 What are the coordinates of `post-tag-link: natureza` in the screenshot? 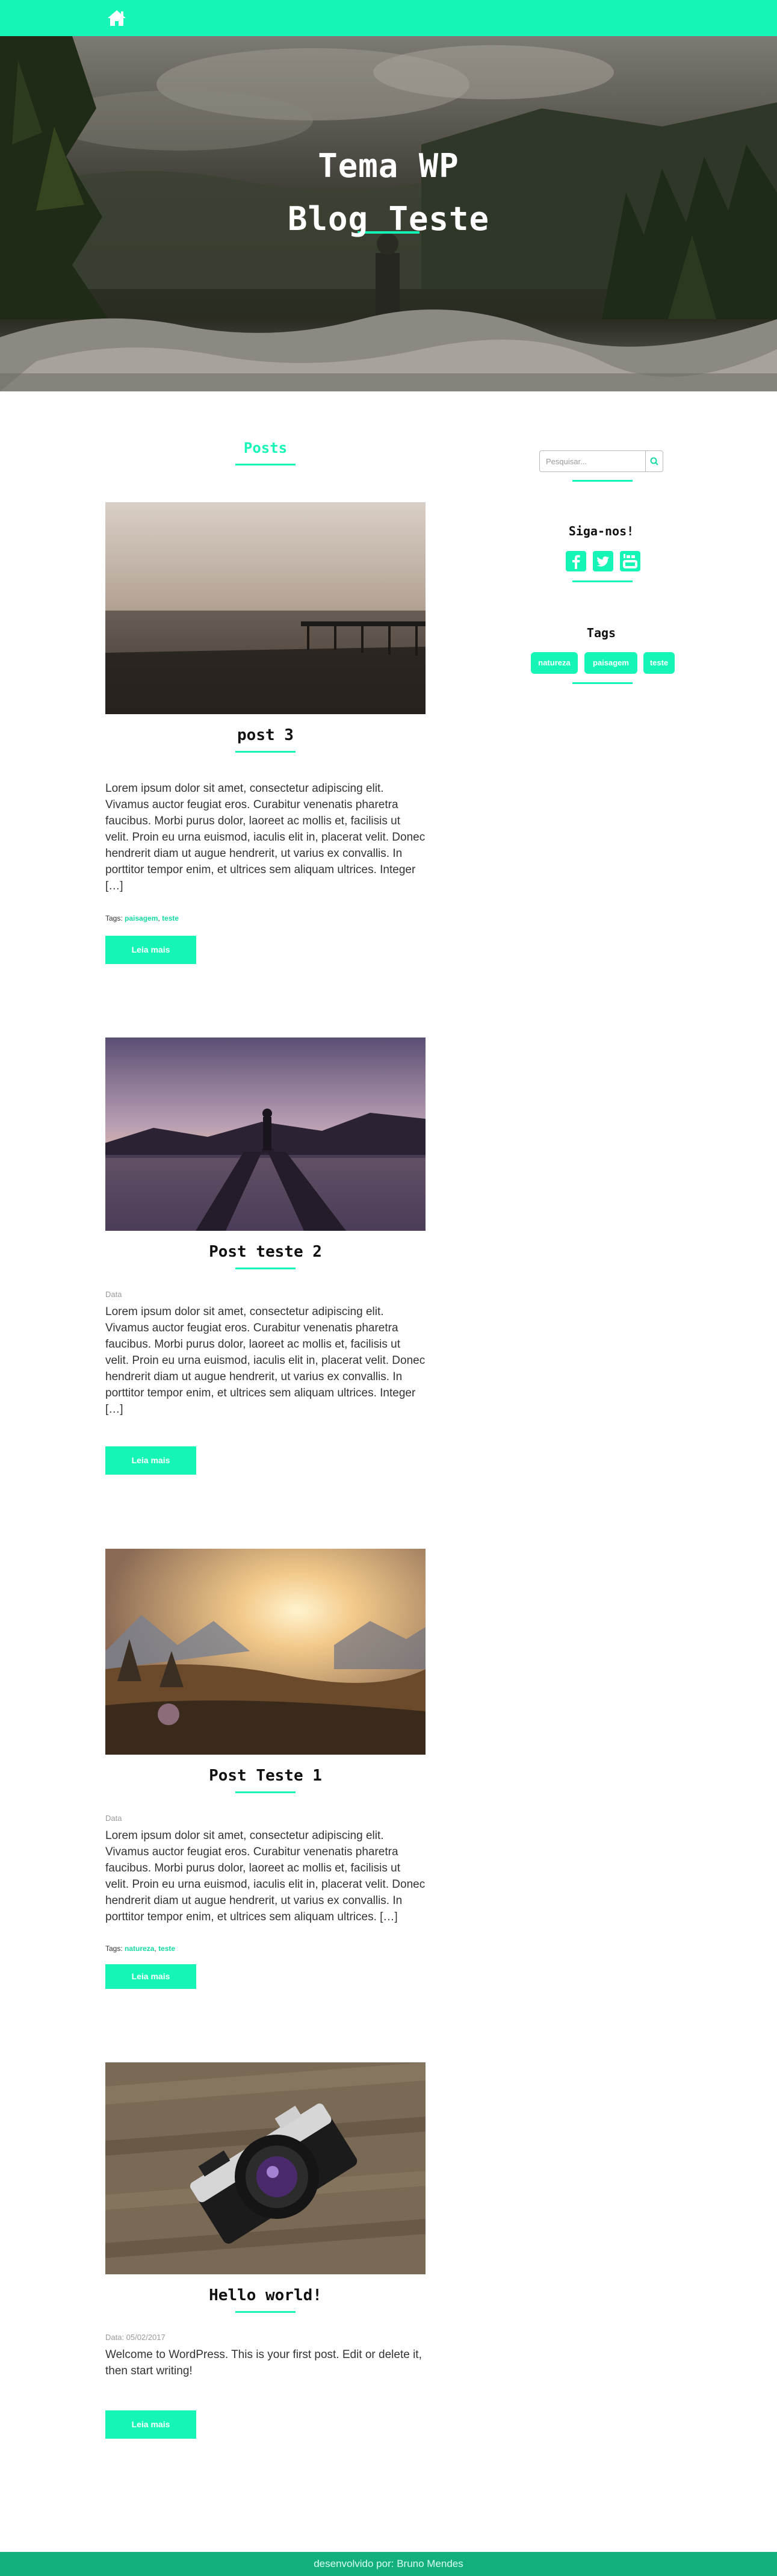 It's located at (139, 1948).